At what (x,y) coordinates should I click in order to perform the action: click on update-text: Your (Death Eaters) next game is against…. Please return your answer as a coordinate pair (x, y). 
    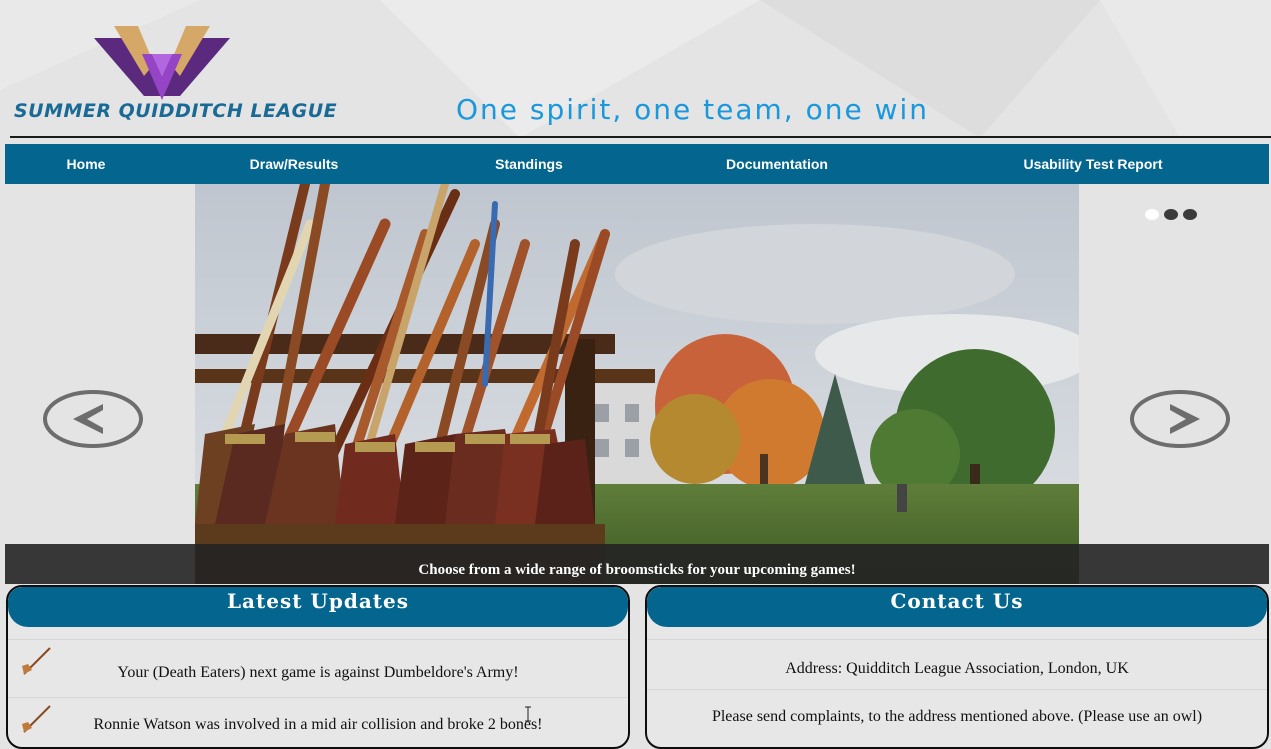
    Looking at the image, I should click on (318, 672).